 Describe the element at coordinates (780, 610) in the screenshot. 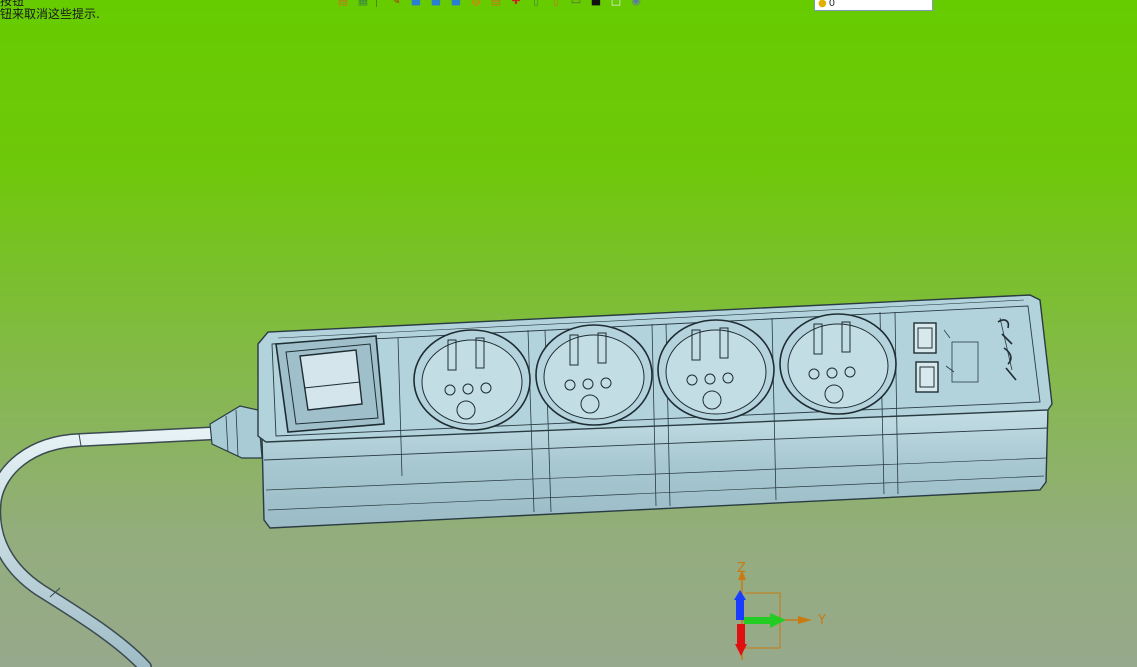

I see `coordinate-triad: Z Y` at that location.